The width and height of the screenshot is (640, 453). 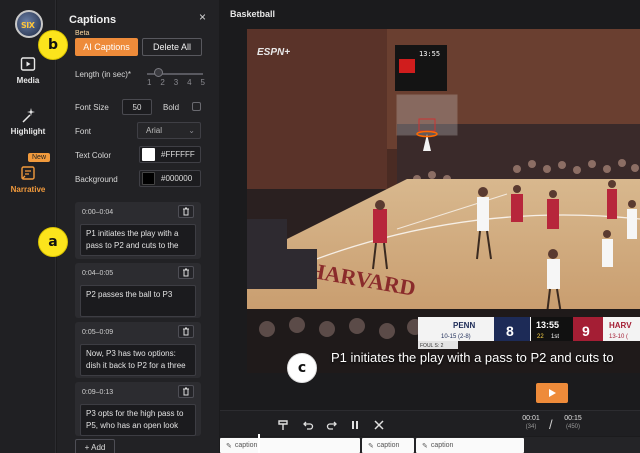 I want to click on close-icon: ×, so click(x=202, y=17).